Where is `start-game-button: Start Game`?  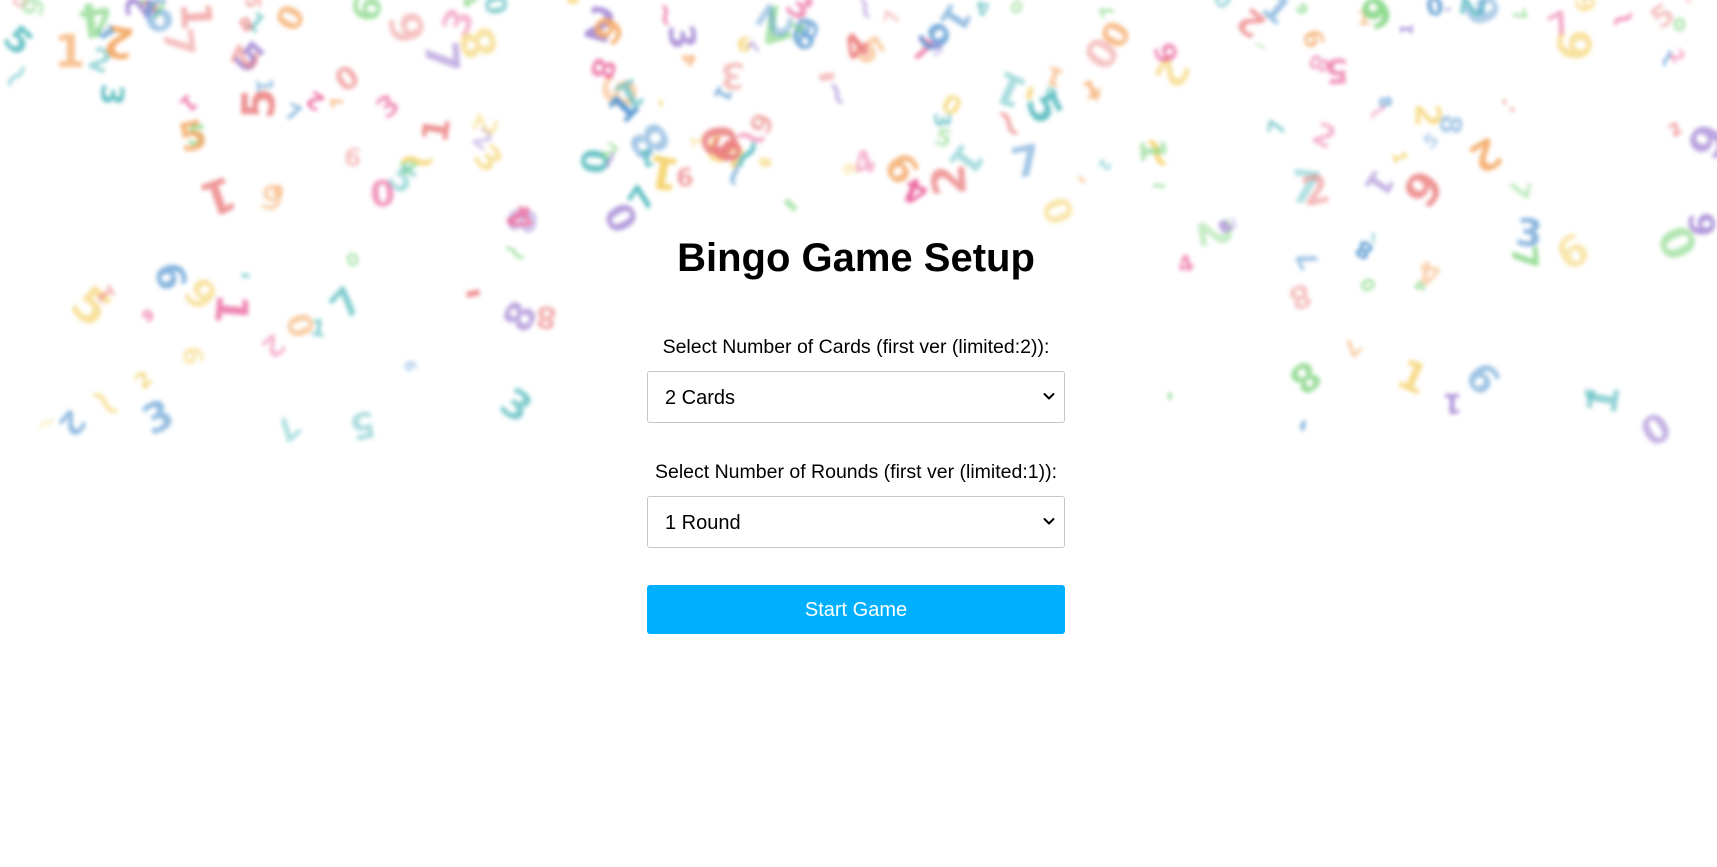 start-game-button: Start Game is located at coordinates (856, 609).